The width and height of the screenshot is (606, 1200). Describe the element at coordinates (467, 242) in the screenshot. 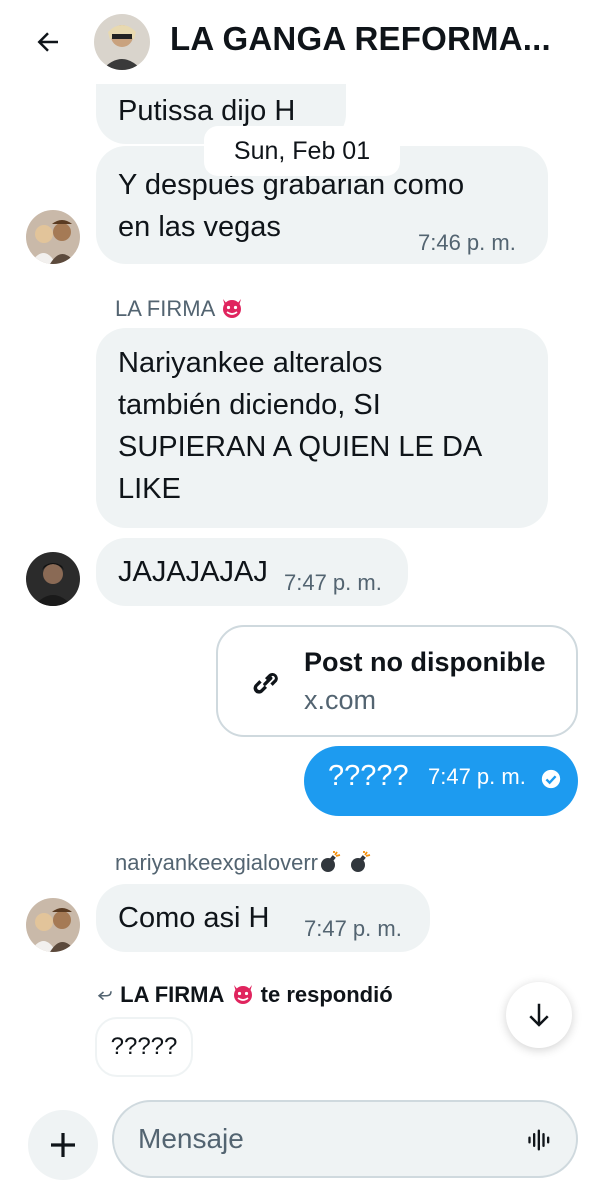

I see `message-time: 7:46 p. m.` at that location.